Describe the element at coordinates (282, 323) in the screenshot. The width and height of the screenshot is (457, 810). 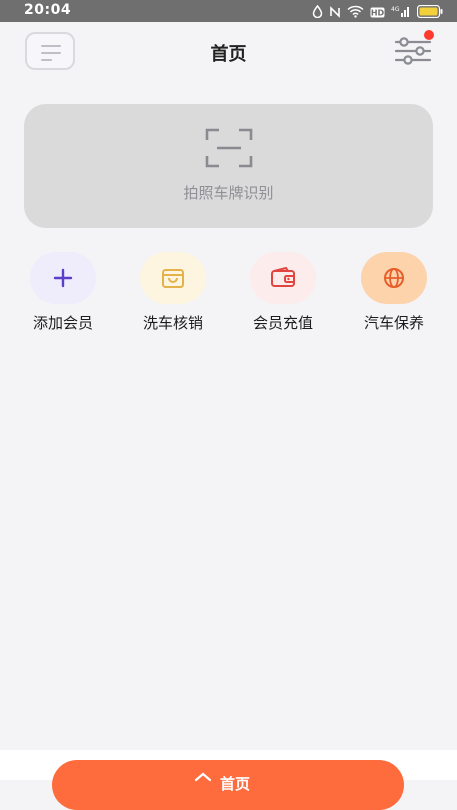
I see `action-label: 会员充值` at that location.